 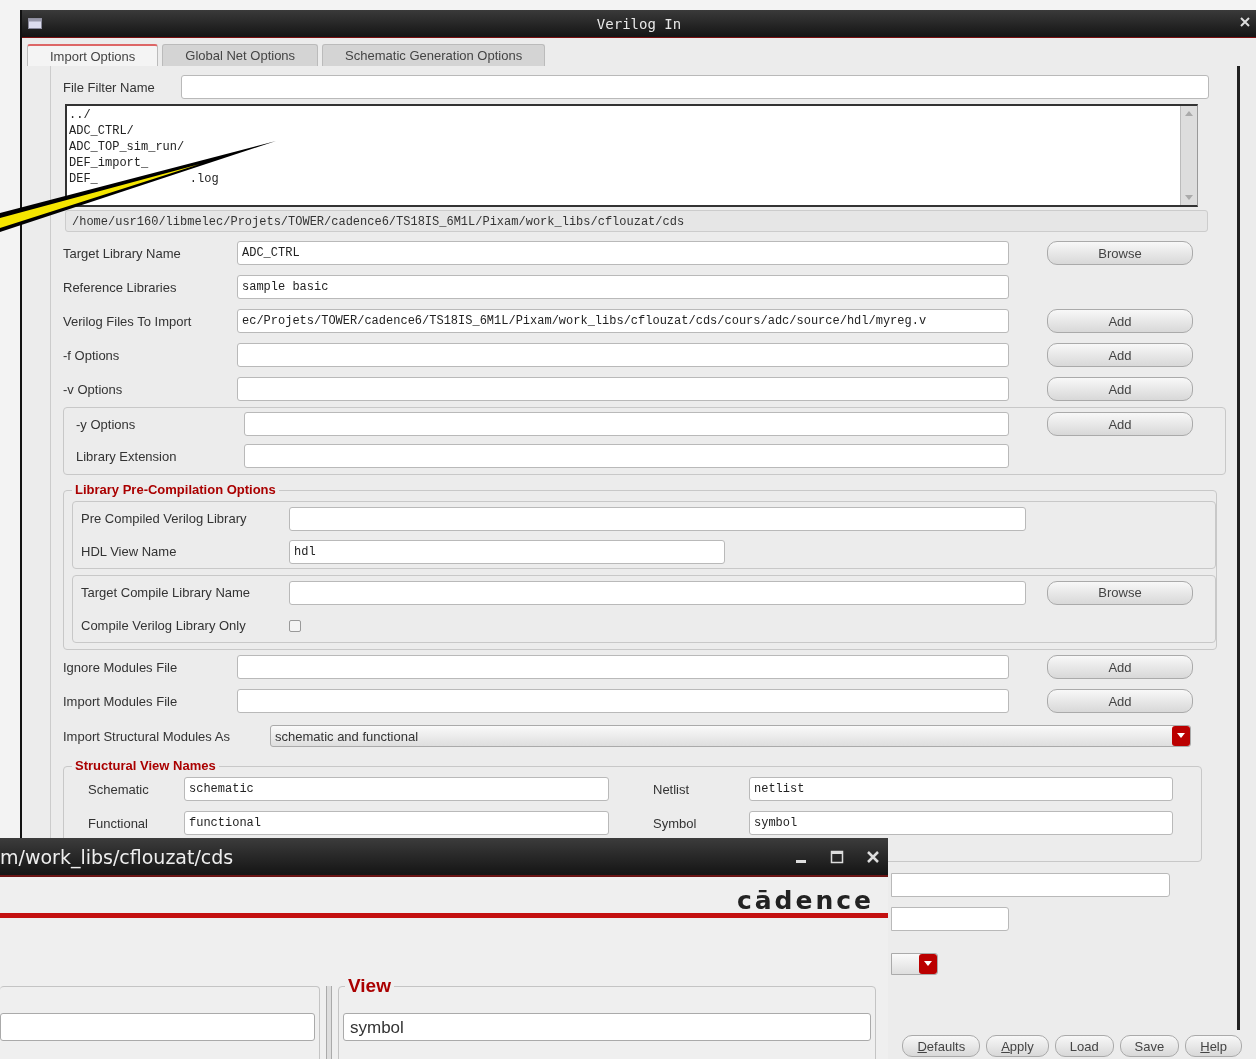 I want to click on field-label: Symbol, so click(x=675, y=823).